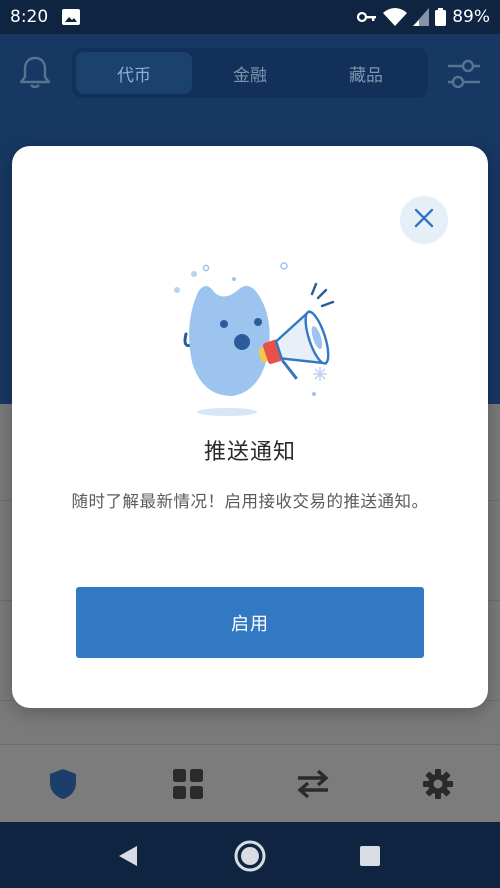 This screenshot has height=888, width=500. What do you see at coordinates (249, 452) in the screenshot?
I see `dialog-title: 推送通知` at bounding box center [249, 452].